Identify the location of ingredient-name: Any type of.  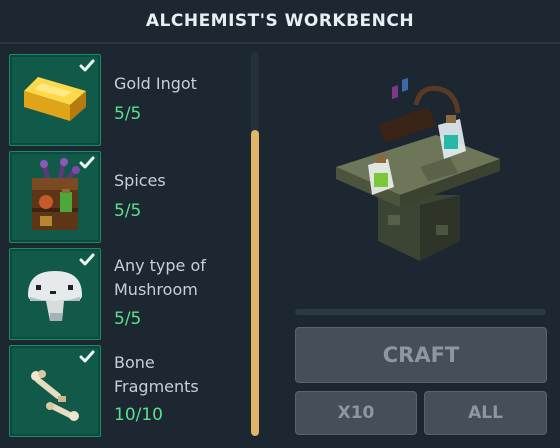
(160, 265).